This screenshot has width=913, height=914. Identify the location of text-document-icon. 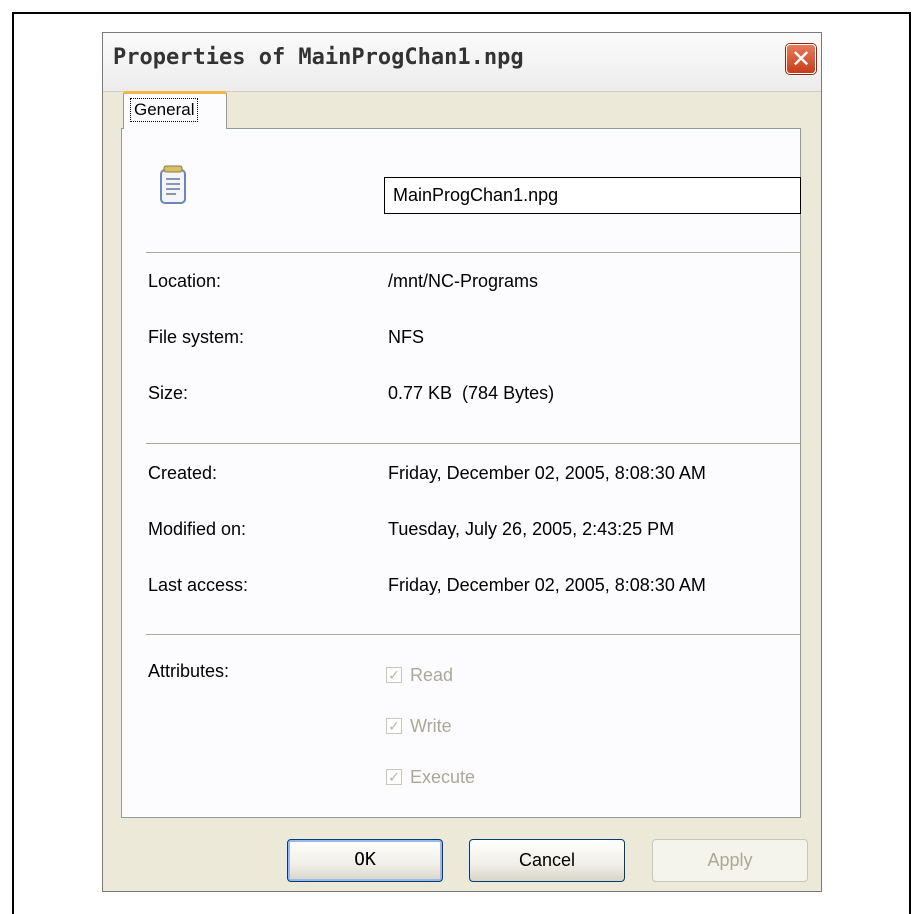
(173, 184).